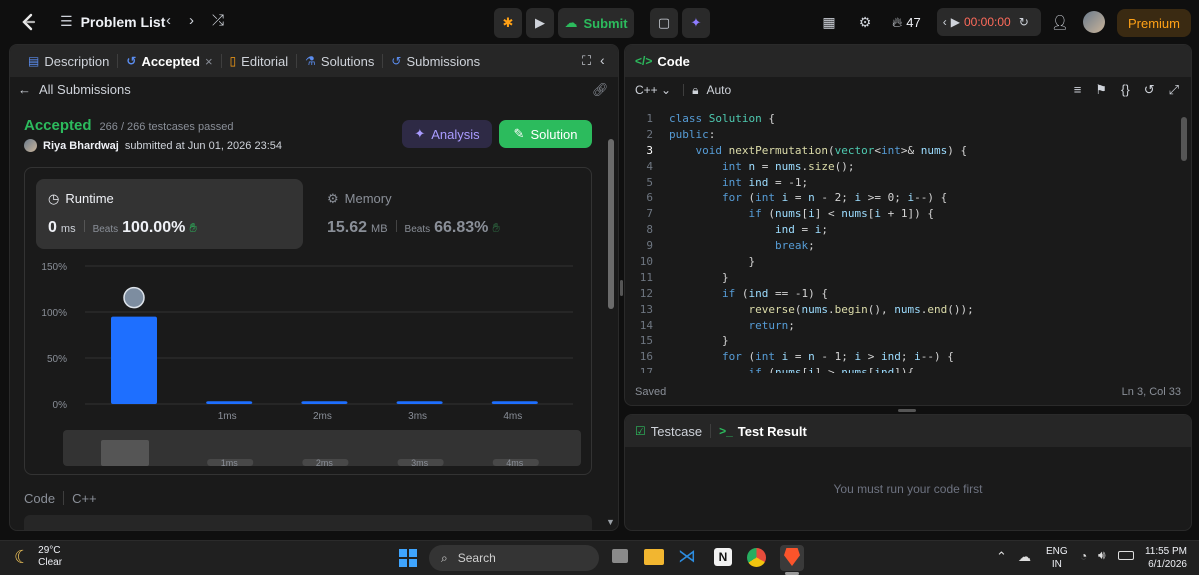 This screenshot has width=1199, height=575. What do you see at coordinates (1001, 557) in the screenshot?
I see `chevron-up-icon: ⌃` at bounding box center [1001, 557].